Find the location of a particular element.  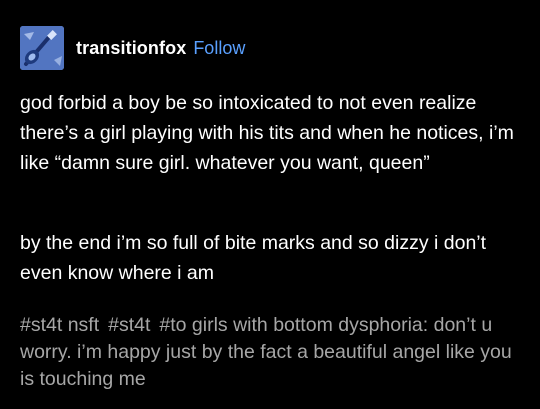

author-avatar is located at coordinates (42, 48).